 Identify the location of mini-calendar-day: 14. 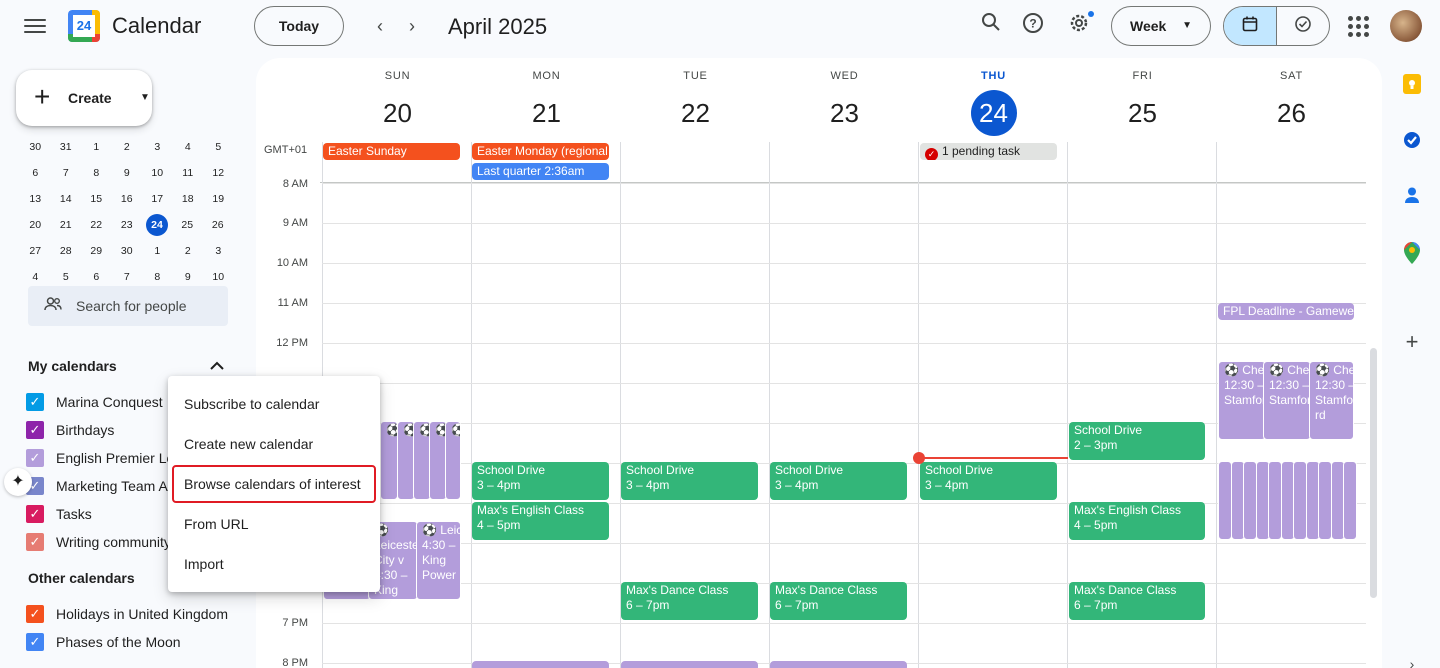
(66, 205).